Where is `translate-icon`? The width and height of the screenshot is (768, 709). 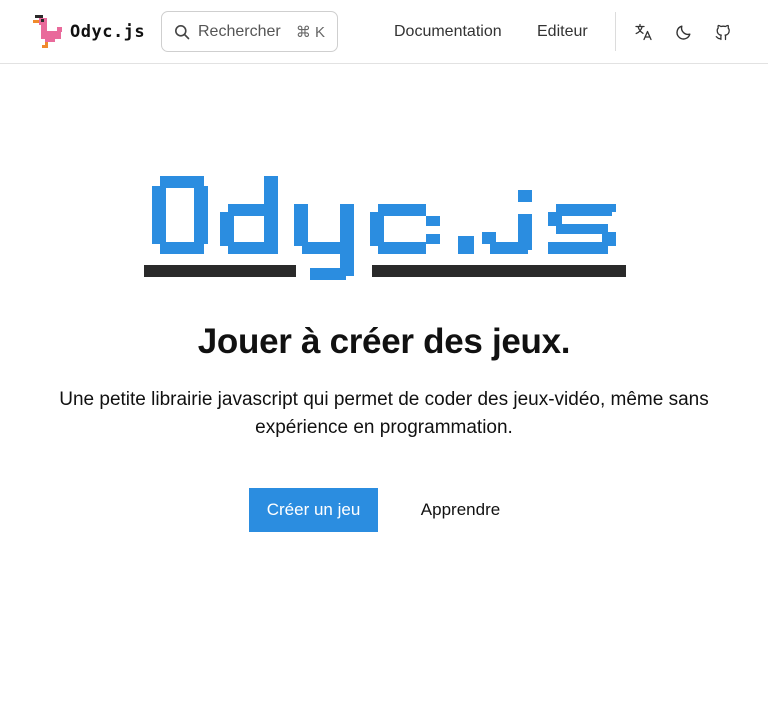 translate-icon is located at coordinates (643, 32).